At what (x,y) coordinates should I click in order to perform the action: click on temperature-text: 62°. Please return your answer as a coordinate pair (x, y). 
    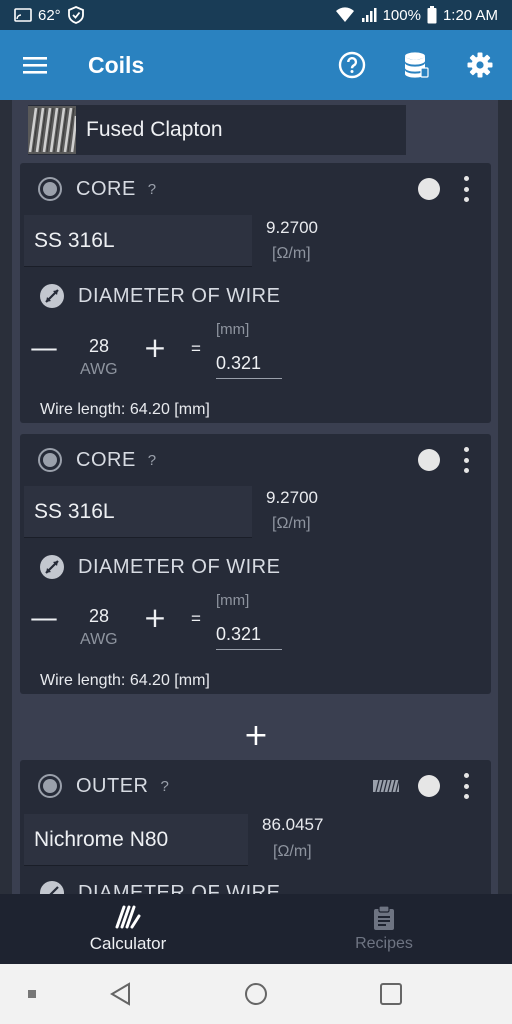
    Looking at the image, I should click on (49, 15).